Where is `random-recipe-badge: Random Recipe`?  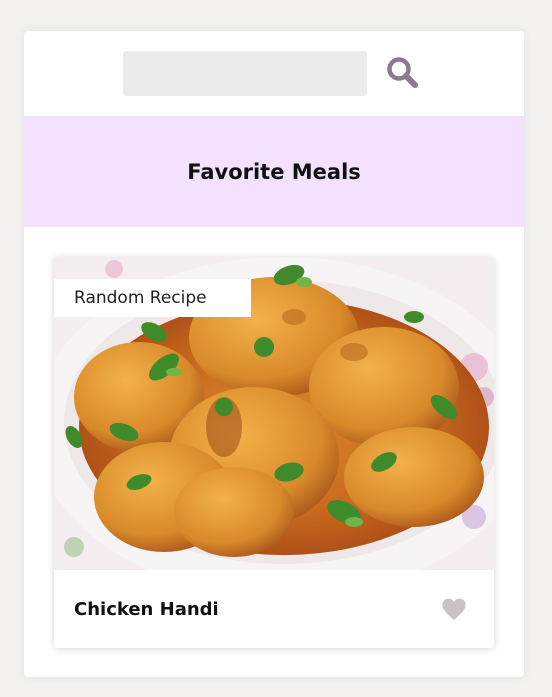
random-recipe-badge: Random Recipe is located at coordinates (152, 298).